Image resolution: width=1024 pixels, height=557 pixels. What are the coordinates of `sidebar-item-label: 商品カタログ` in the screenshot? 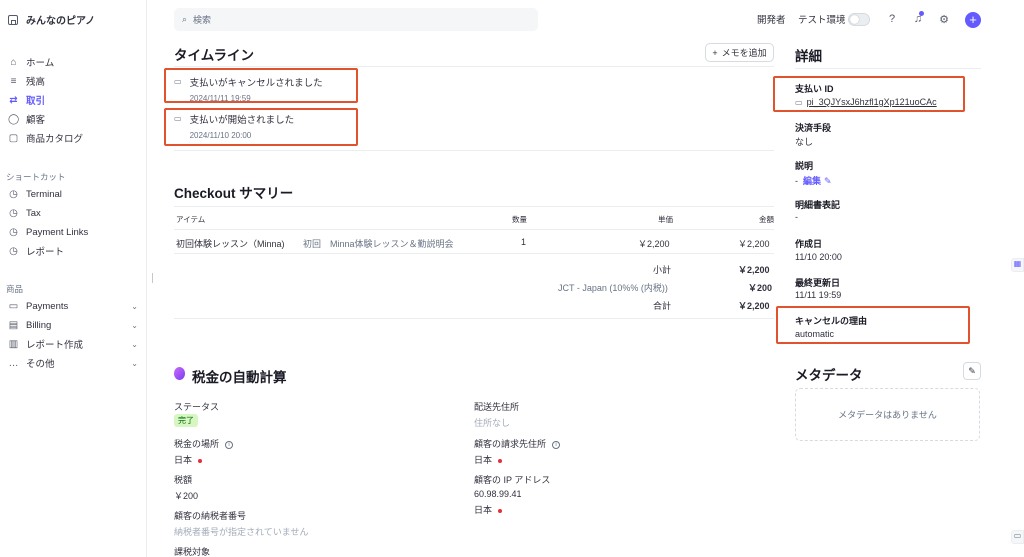 It's located at (55, 139).